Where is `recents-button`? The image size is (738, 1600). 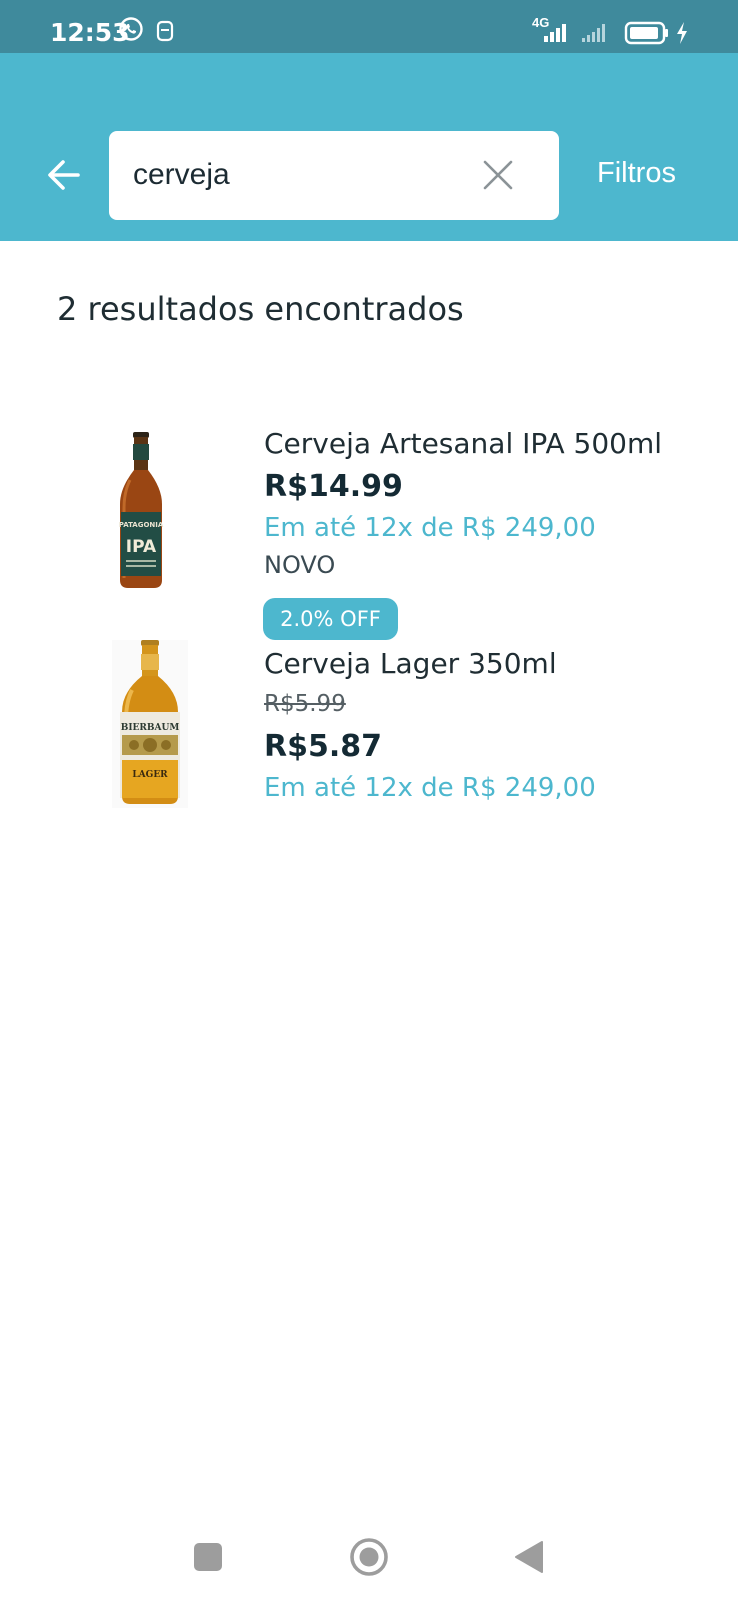
recents-button is located at coordinates (208, 1557).